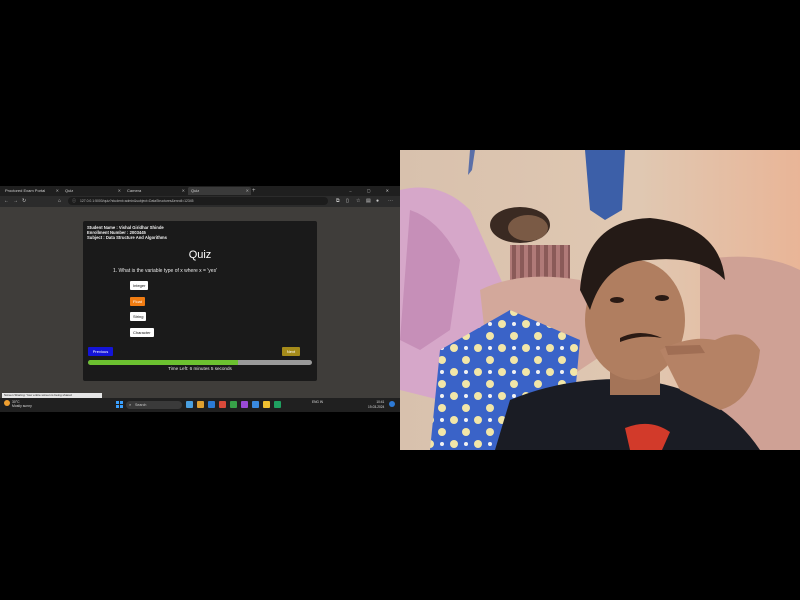 Image resolution: width=800 pixels, height=600 pixels. Describe the element at coordinates (291, 351) in the screenshot. I see `next-button: Next` at that location.